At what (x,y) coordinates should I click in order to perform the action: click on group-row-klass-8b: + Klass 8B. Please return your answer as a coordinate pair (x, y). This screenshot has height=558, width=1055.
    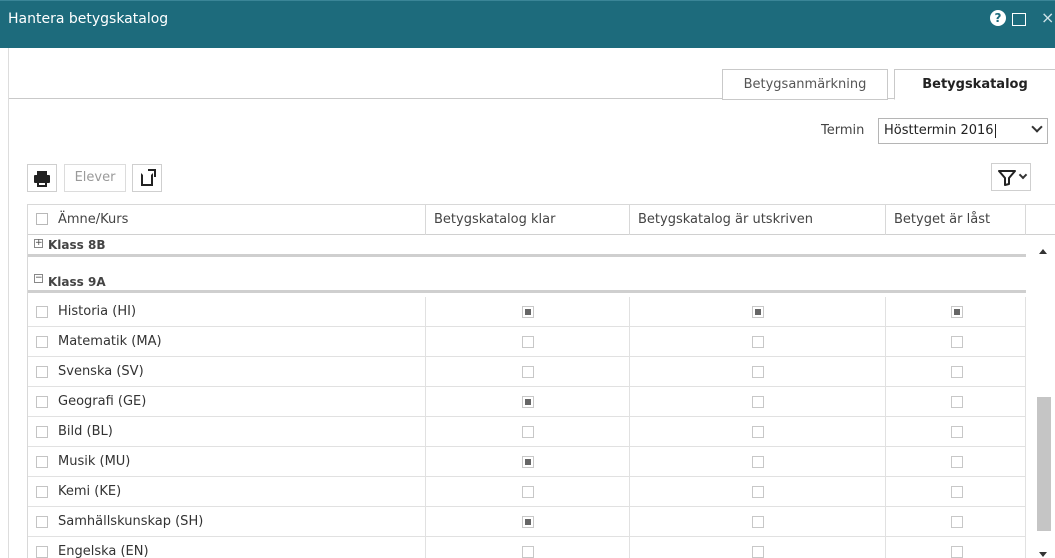
    Looking at the image, I should click on (527, 246).